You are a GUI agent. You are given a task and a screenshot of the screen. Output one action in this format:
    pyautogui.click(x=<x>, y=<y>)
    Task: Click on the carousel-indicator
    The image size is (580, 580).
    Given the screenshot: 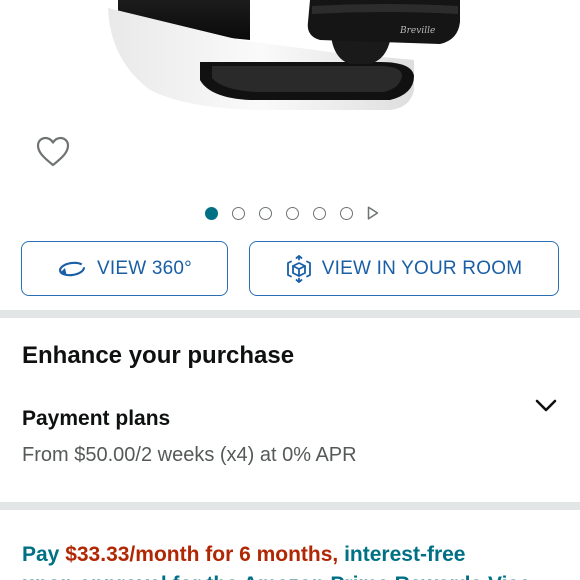 What is the action you would take?
    pyautogui.click(x=290, y=213)
    